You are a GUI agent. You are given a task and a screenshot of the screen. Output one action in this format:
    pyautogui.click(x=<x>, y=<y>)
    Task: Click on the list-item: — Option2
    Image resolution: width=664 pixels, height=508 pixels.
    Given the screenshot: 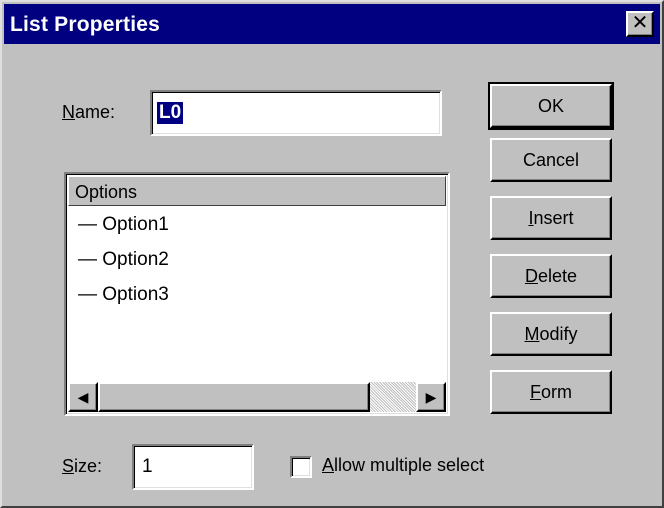 What is the action you would take?
    pyautogui.click(x=123, y=266)
    